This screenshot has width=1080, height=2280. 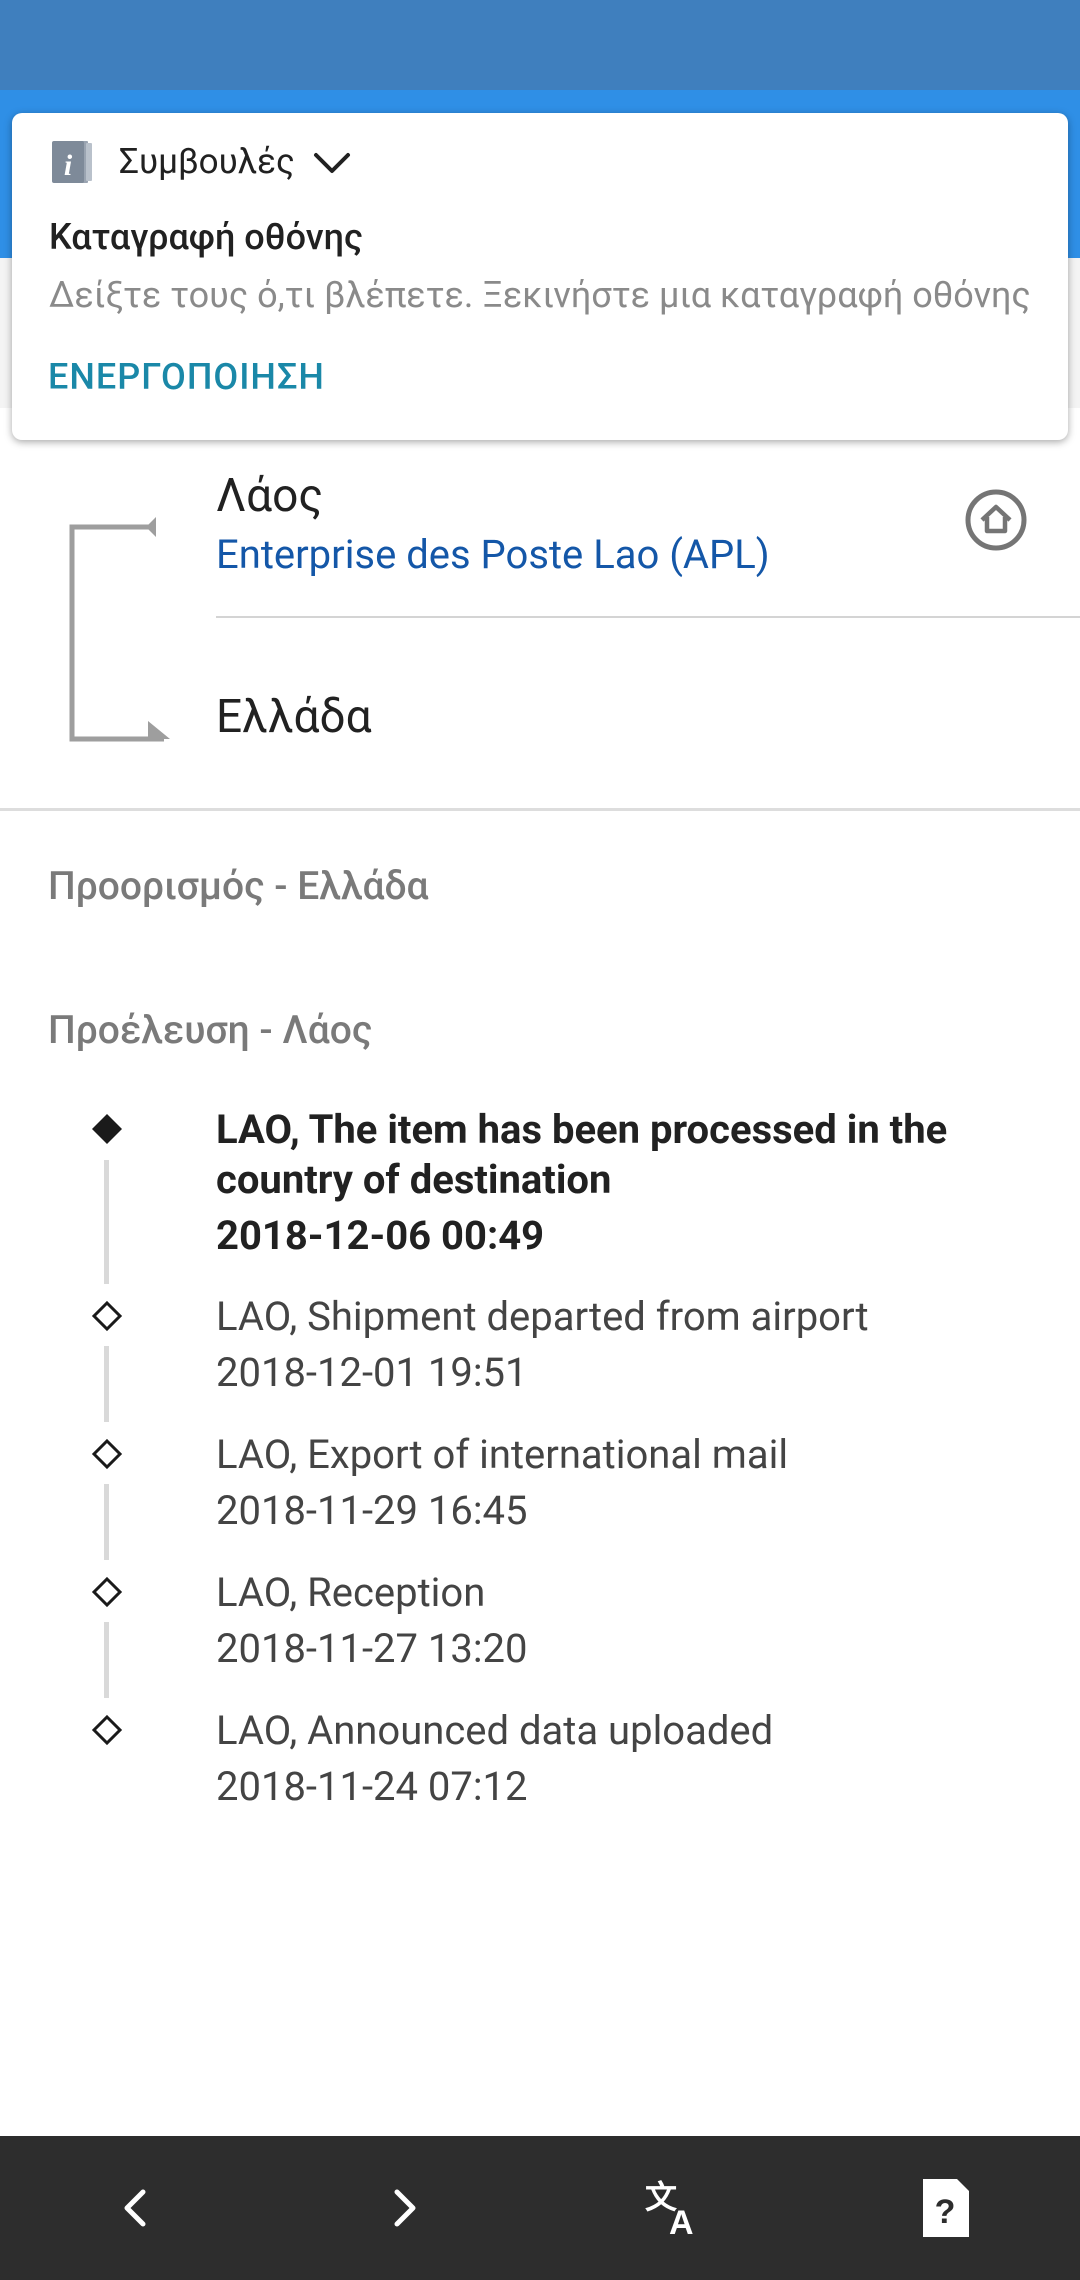 What do you see at coordinates (495, 1730) in the screenshot?
I see `event-description: LAO, Announced data uploaded` at bounding box center [495, 1730].